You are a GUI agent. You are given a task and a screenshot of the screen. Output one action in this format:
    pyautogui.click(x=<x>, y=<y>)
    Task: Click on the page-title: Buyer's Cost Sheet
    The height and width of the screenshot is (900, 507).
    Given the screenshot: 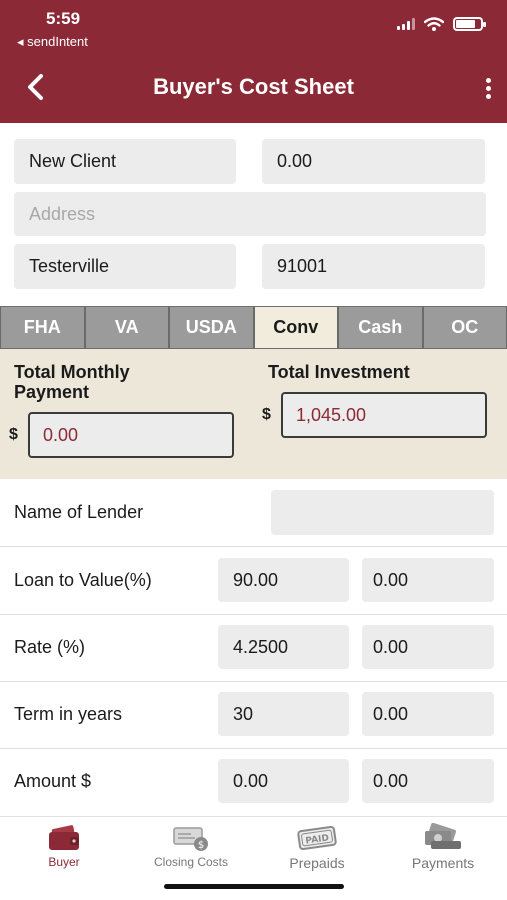 What is the action you would take?
    pyautogui.click(x=253, y=86)
    